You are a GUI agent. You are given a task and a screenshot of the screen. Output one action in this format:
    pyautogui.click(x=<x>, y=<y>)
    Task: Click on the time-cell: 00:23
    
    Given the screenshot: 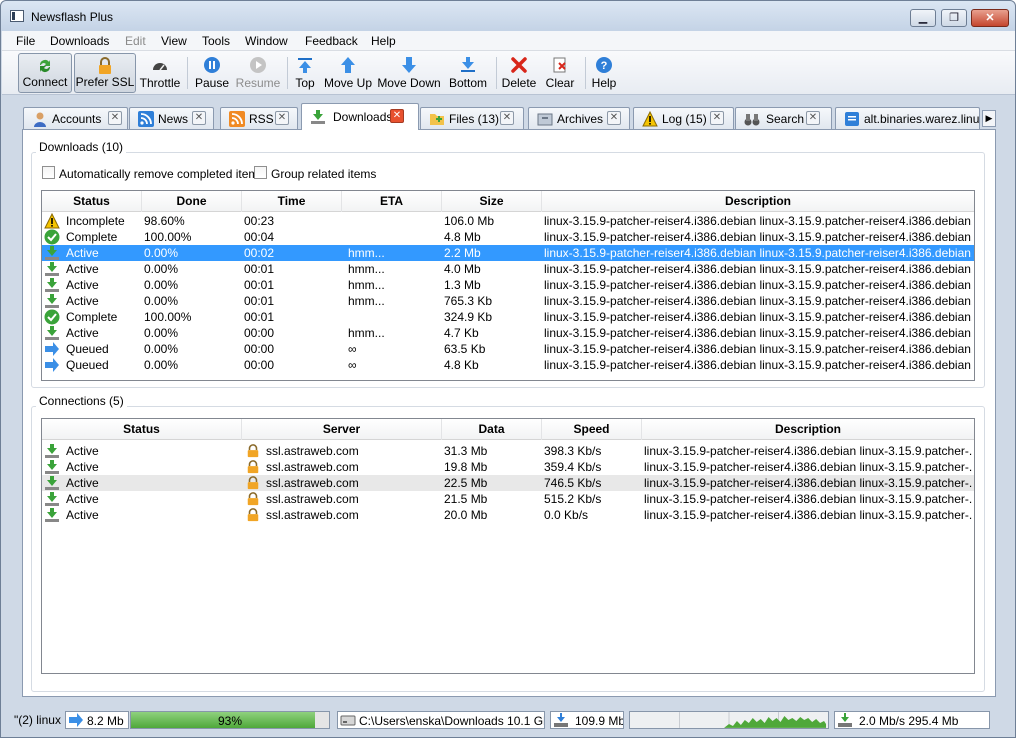 What is the action you would take?
    pyautogui.click(x=259, y=221)
    